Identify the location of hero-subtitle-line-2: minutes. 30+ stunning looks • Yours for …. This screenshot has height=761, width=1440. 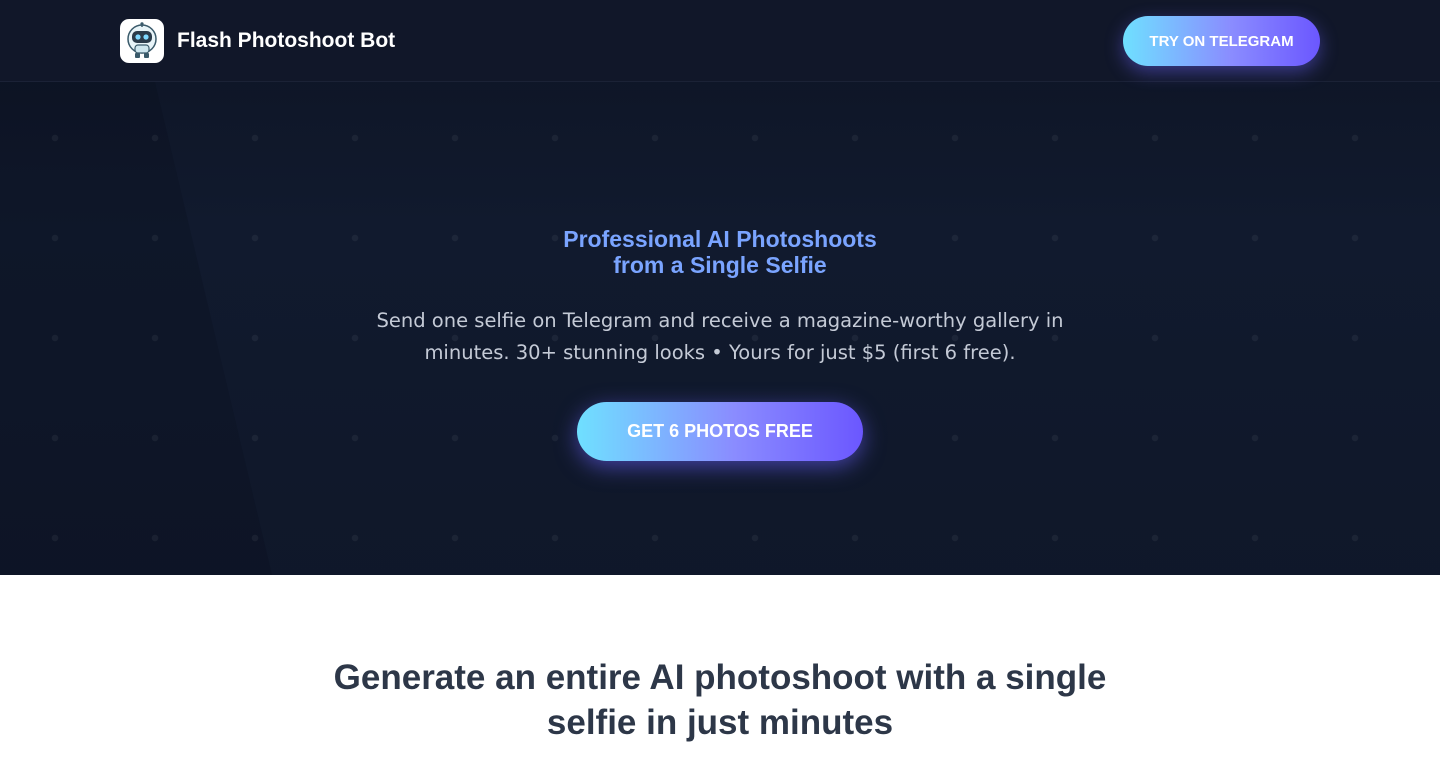
(720, 352).